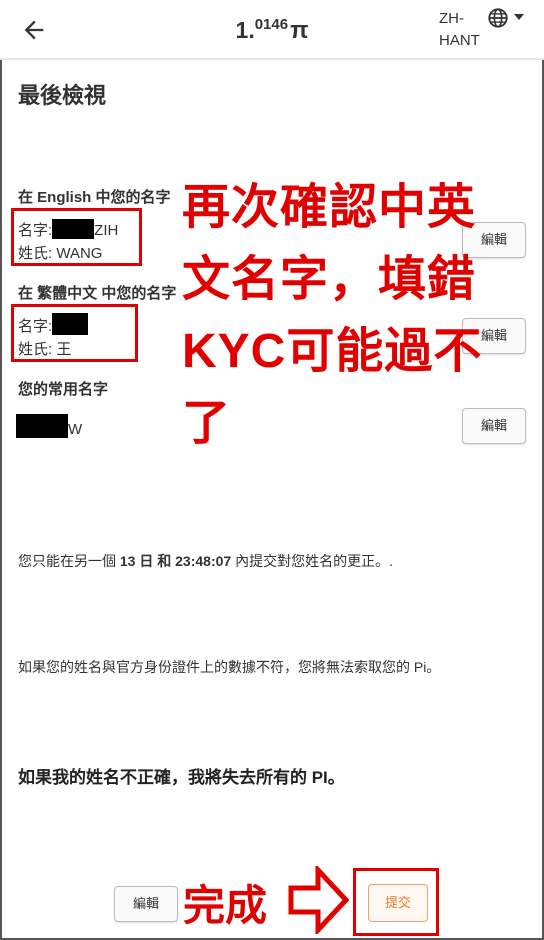 The image size is (544, 940). What do you see at coordinates (312, 561) in the screenshot?
I see `notice-suffix: 內提交對您姓名的更正。.` at bounding box center [312, 561].